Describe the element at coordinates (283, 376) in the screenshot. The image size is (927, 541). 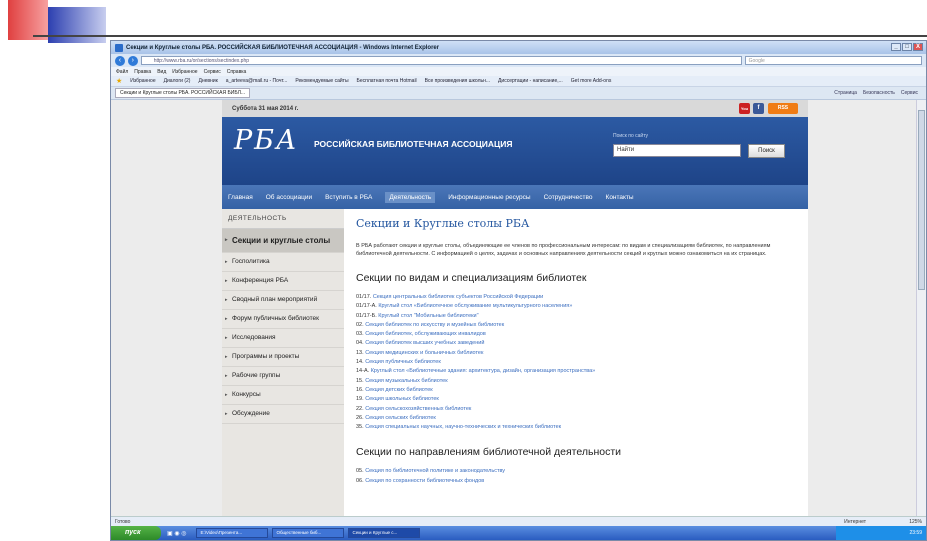
I see `sidebar-item-workgroups: Рабочие группы` at that location.